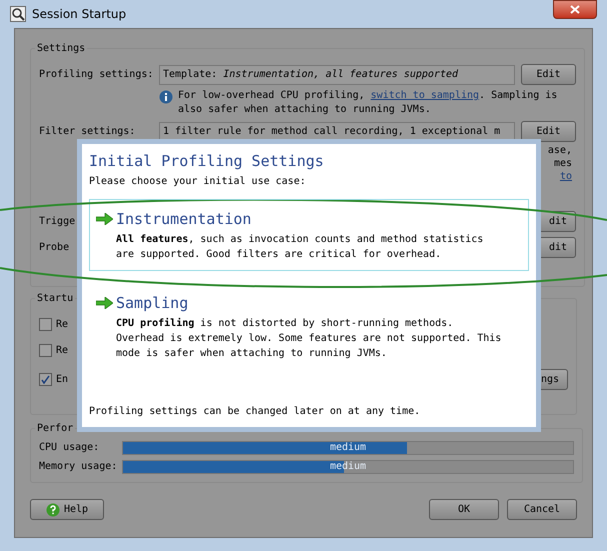 The width and height of the screenshot is (607, 551). Describe the element at coordinates (79, 14) in the screenshot. I see `window-title: Session Startup` at that location.